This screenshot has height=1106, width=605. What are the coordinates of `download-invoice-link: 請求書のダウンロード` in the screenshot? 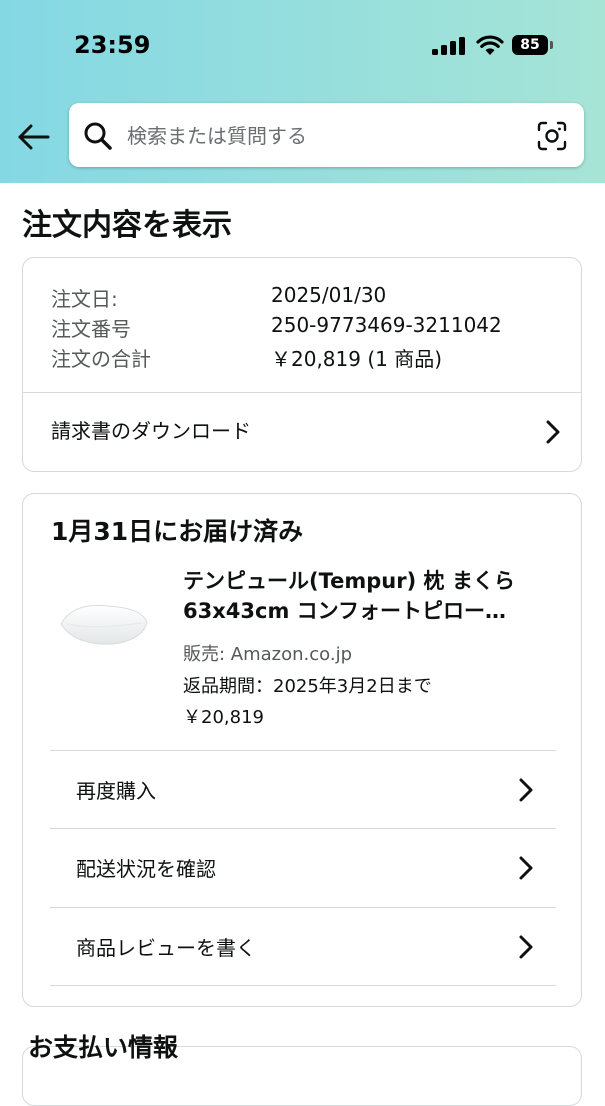 It's located at (302, 432).